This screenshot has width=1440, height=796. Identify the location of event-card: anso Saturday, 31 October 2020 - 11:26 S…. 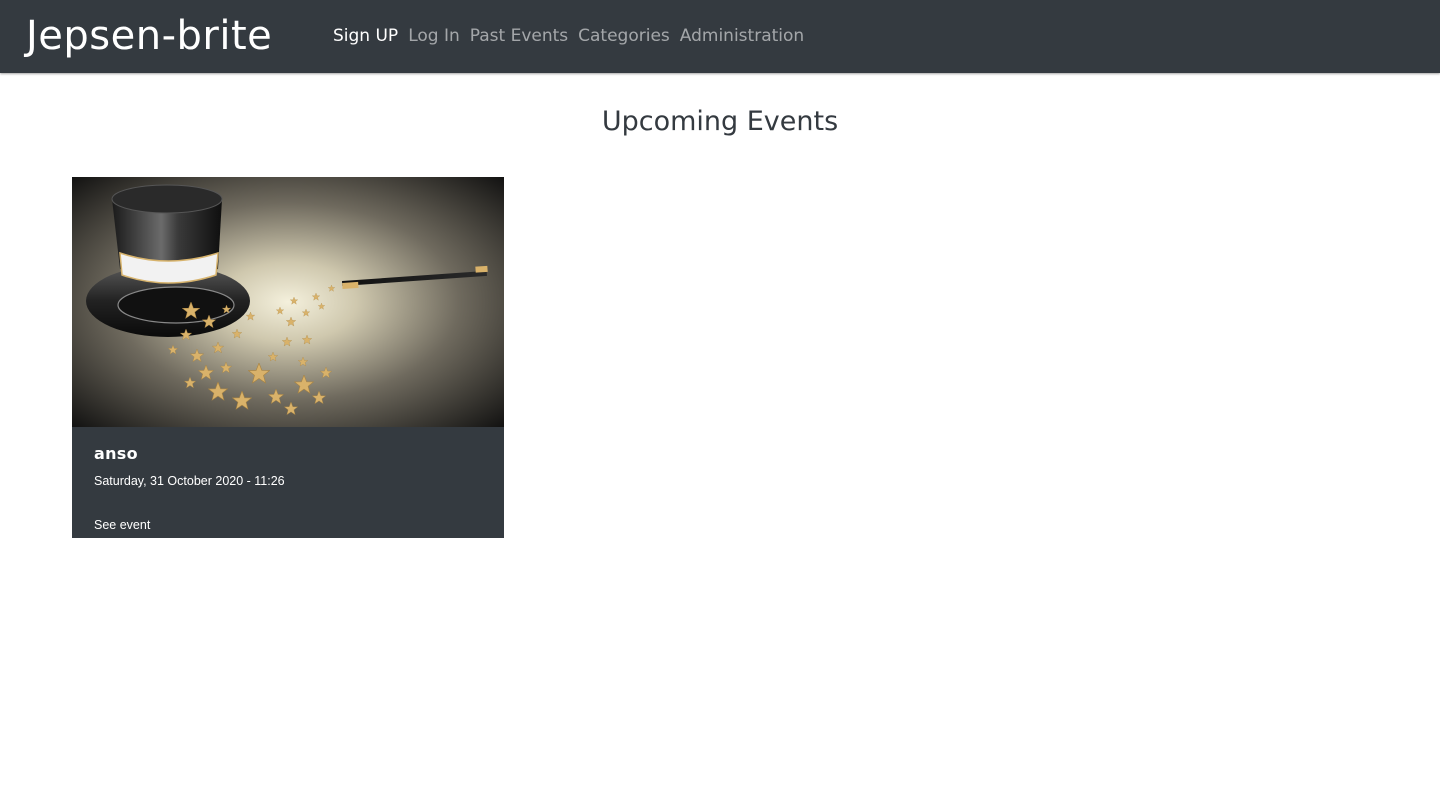
(288, 357).